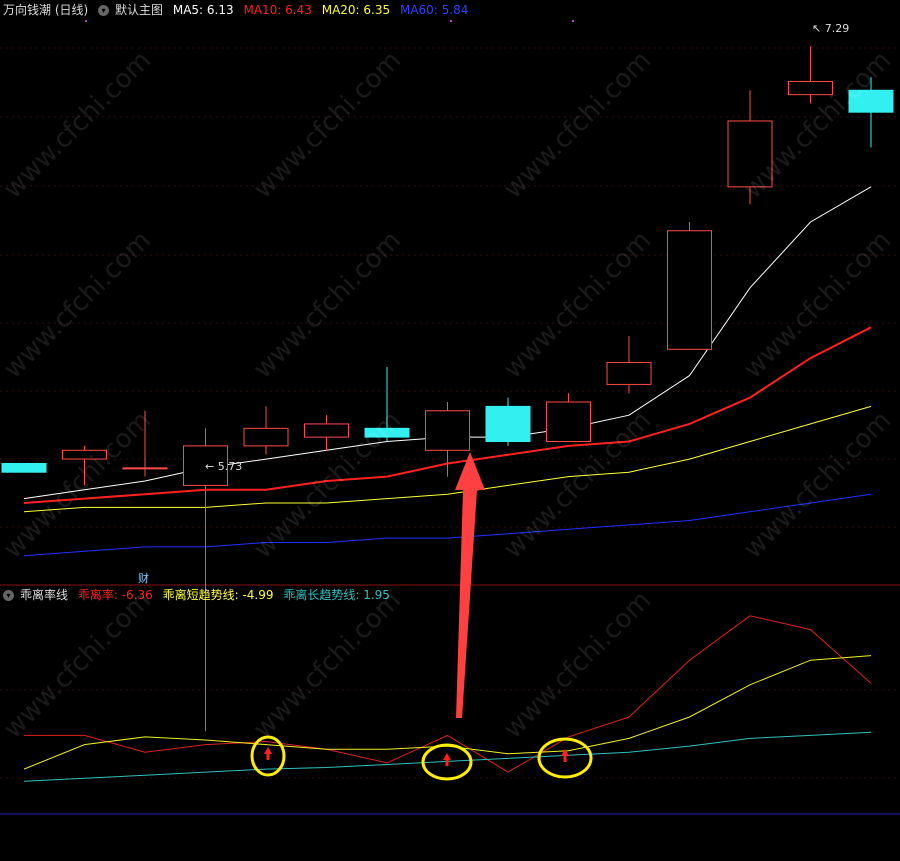 The height and width of the screenshot is (861, 900). What do you see at coordinates (218, 595) in the screenshot?
I see `short-trend-value: 乖离短趋势线: -4.99` at bounding box center [218, 595].